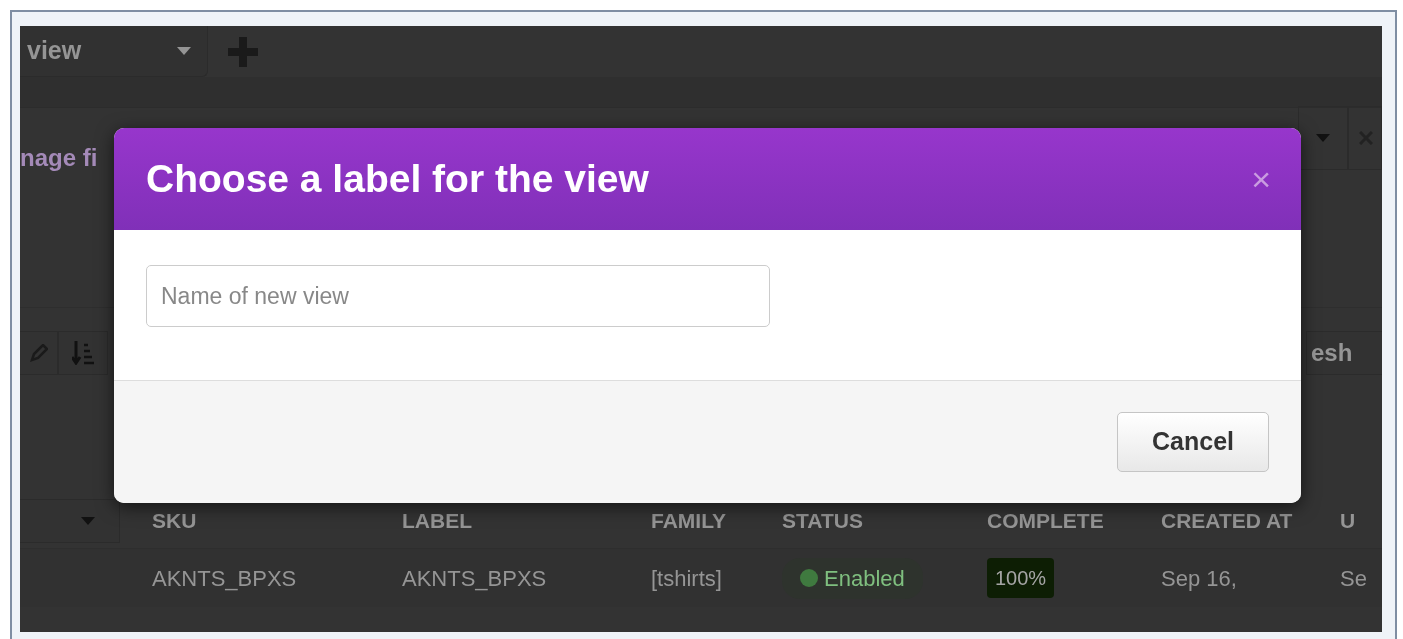 The image size is (1403, 639). What do you see at coordinates (884, 521) in the screenshot?
I see `column-header: STATUS` at bounding box center [884, 521].